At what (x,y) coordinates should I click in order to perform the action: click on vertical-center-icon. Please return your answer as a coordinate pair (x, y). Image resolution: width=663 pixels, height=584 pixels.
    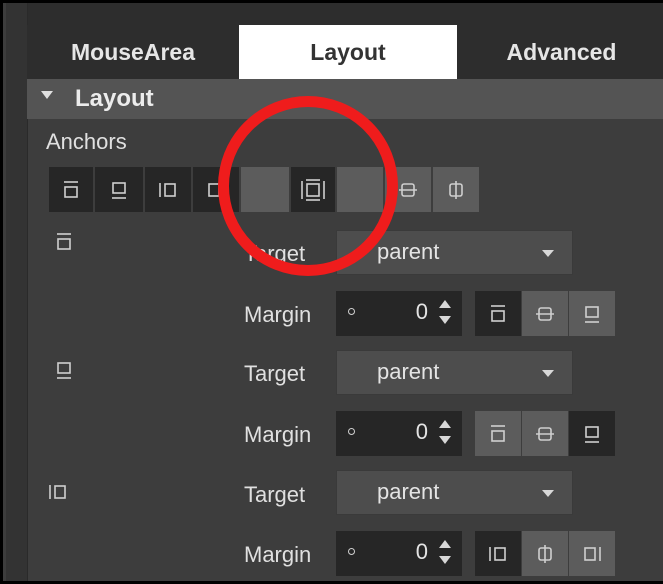
    Looking at the image, I should click on (408, 189).